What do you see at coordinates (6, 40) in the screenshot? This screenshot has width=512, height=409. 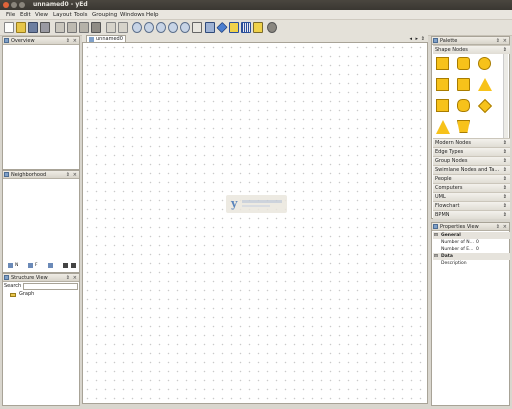 I see `overview-icon` at bounding box center [6, 40].